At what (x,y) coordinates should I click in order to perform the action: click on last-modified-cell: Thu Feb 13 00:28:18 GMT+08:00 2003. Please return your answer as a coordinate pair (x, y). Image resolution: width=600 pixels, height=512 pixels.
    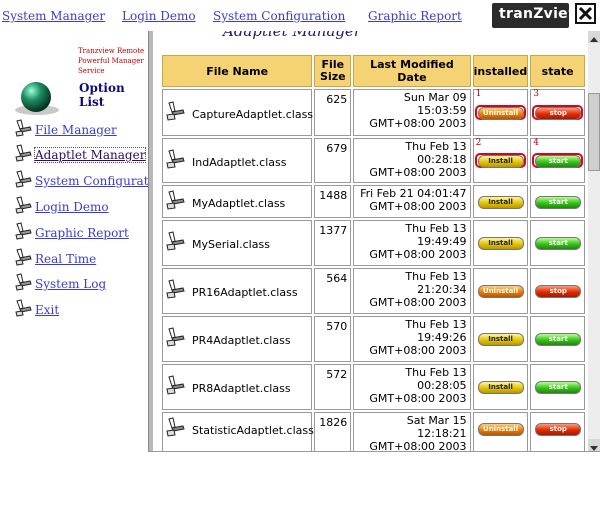
    Looking at the image, I should click on (412, 160).